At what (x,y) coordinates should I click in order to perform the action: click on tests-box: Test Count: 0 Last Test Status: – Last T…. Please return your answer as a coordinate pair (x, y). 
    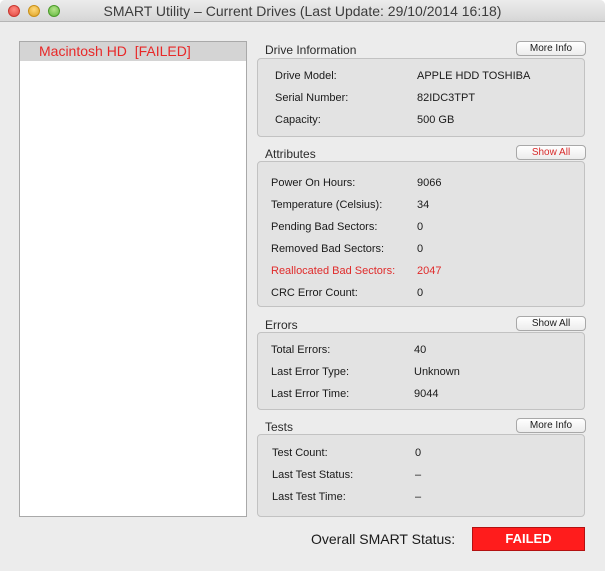
    Looking at the image, I should click on (421, 475).